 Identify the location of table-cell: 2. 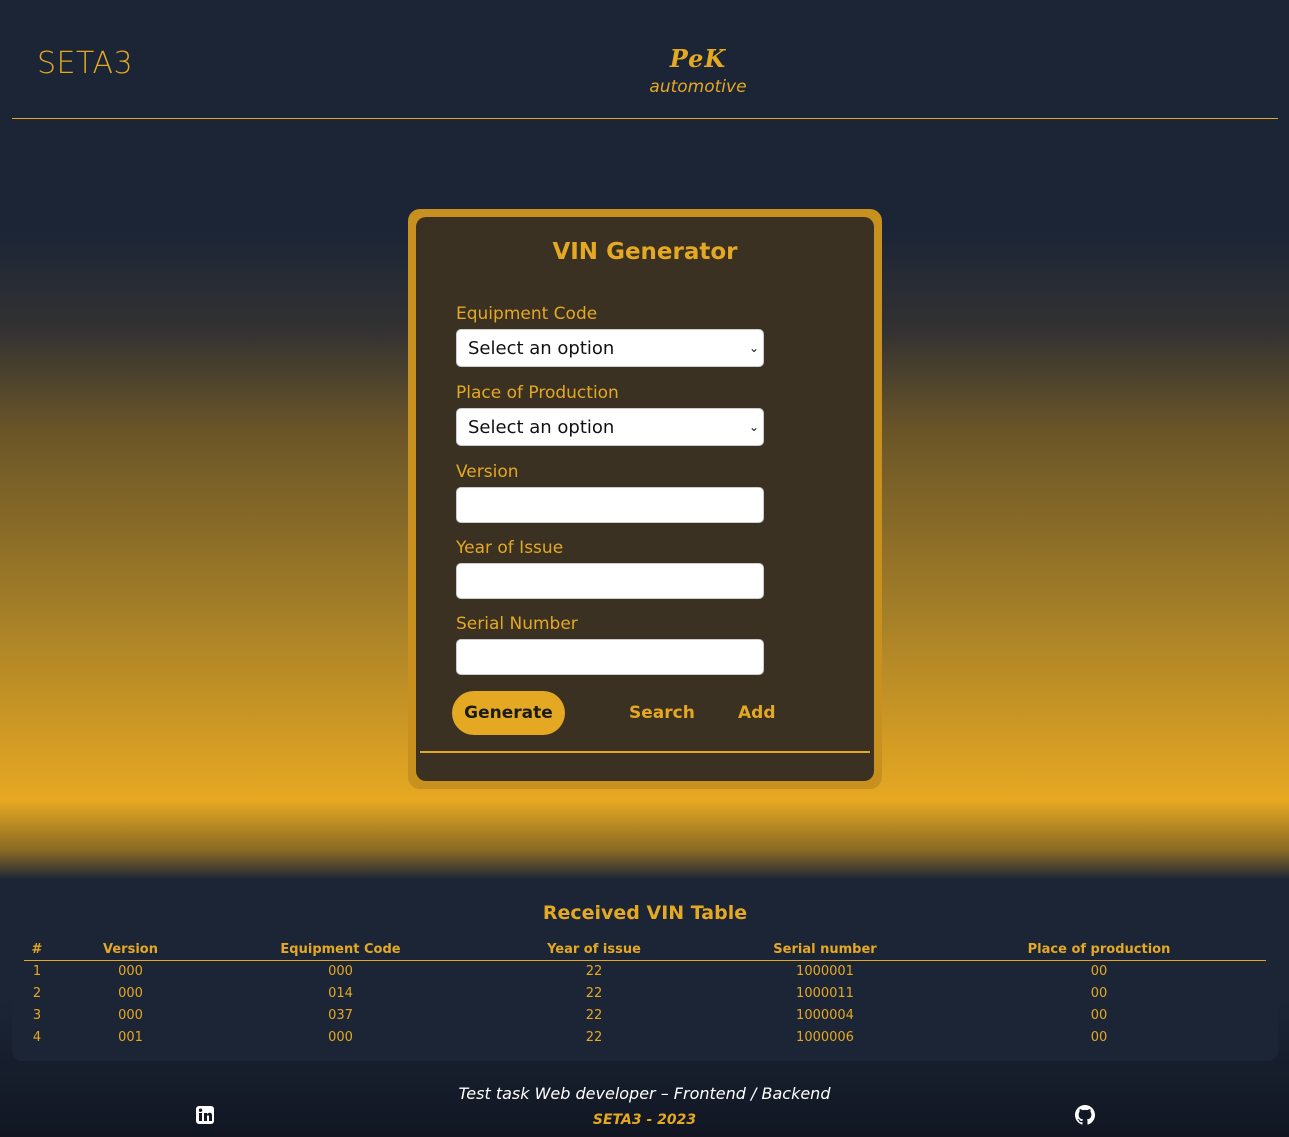
(37, 993).